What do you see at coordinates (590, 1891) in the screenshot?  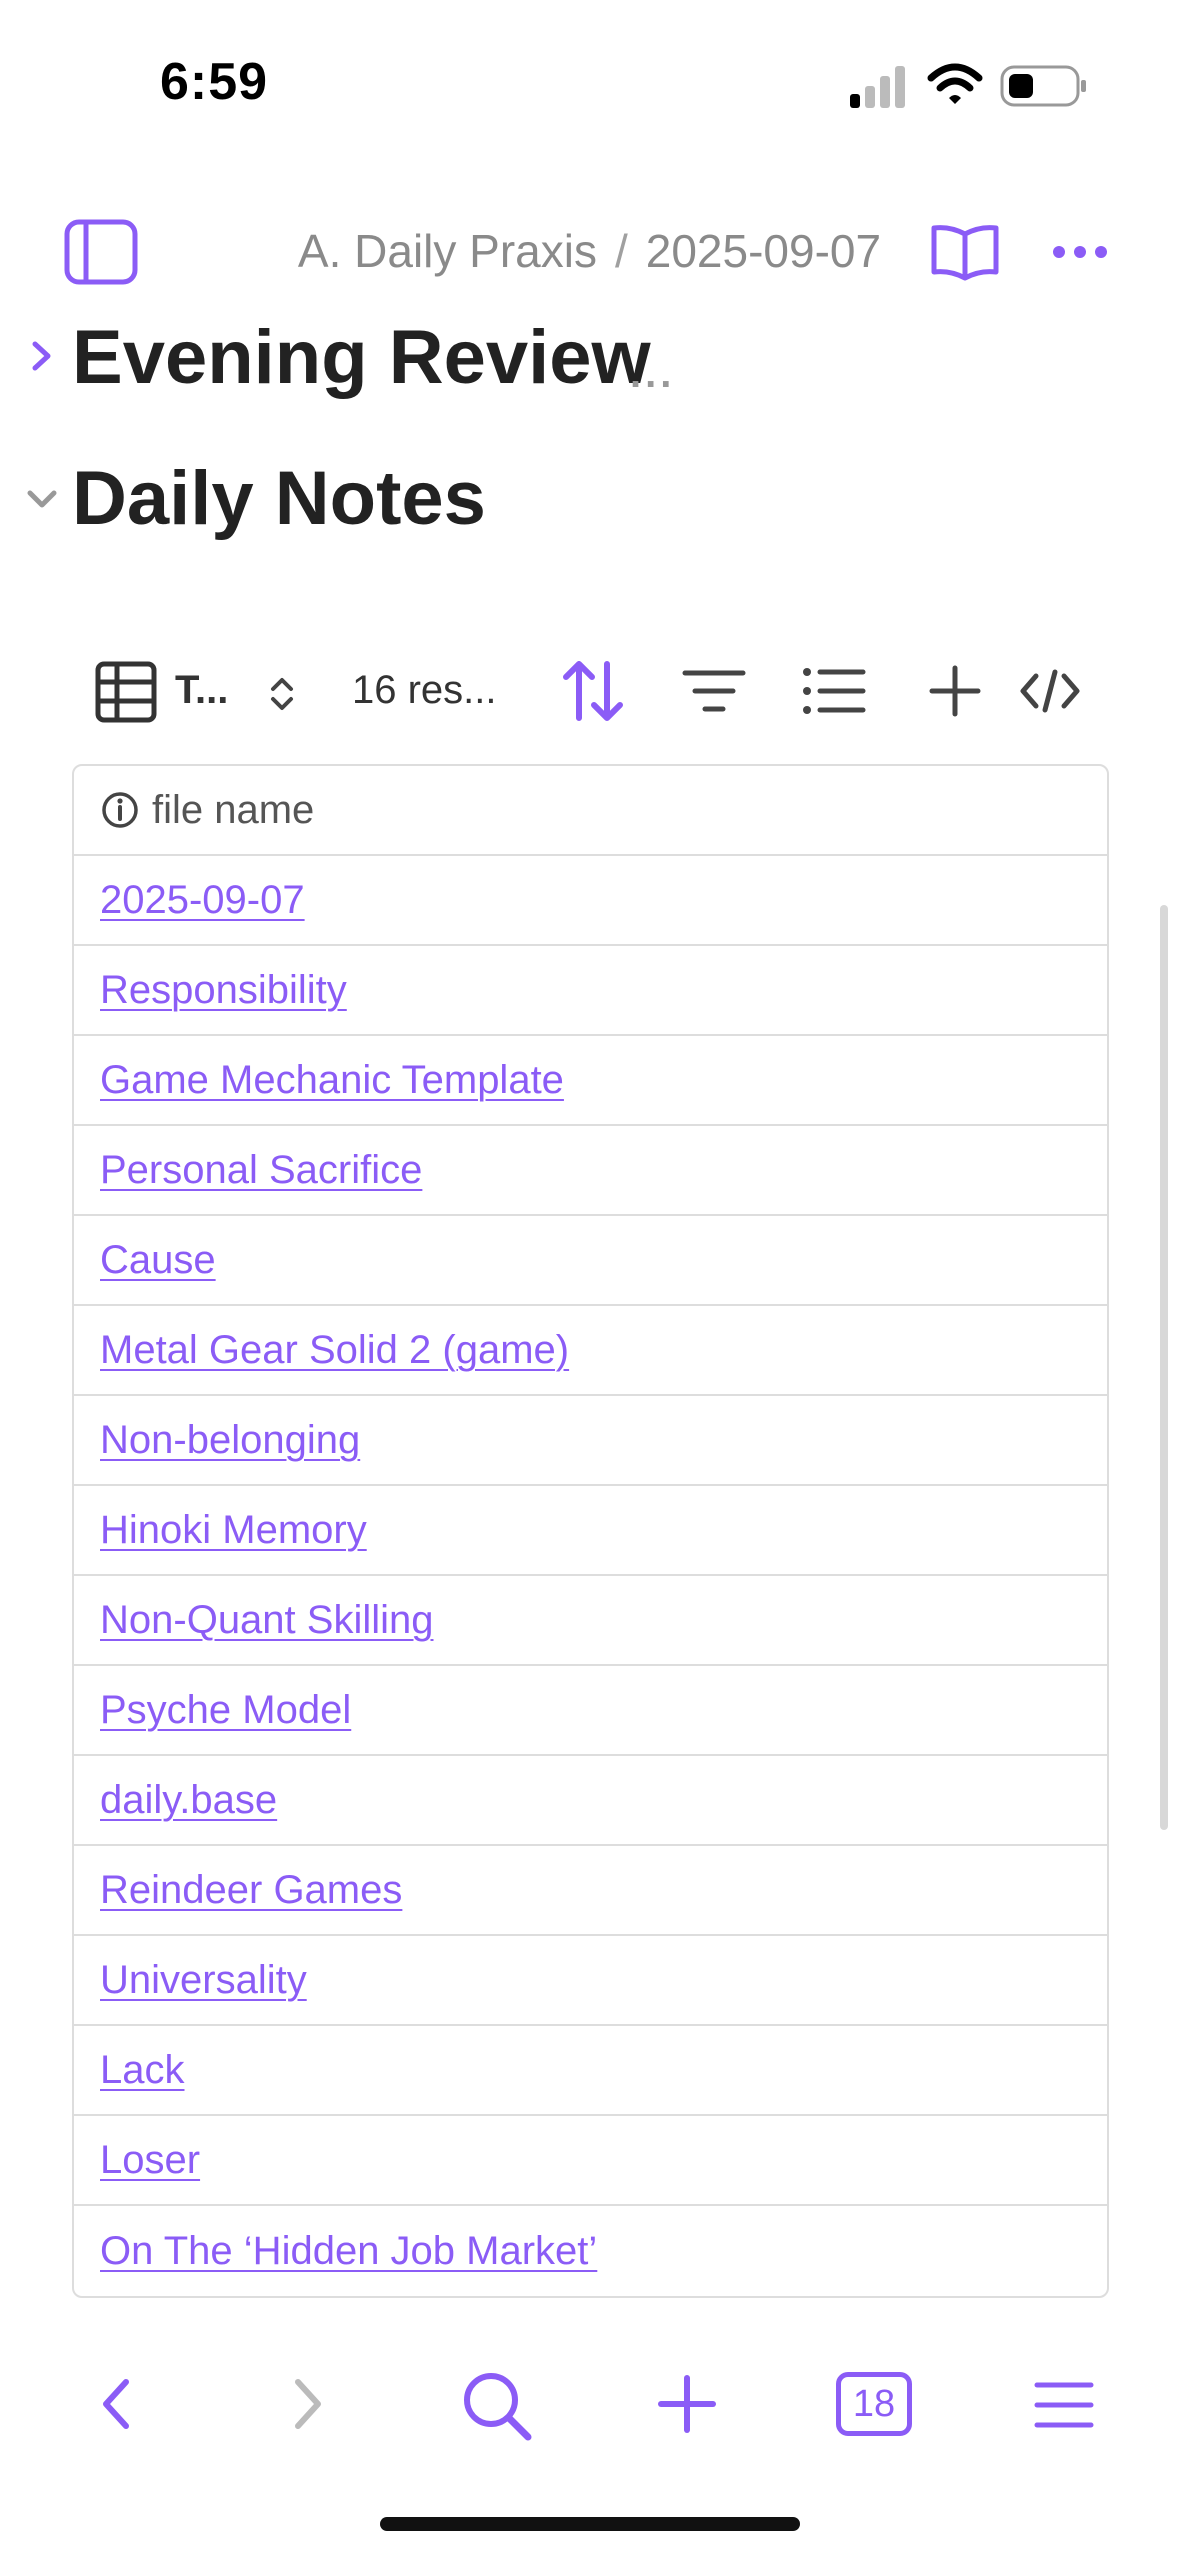 I see `table-row: Reindeer Games` at bounding box center [590, 1891].